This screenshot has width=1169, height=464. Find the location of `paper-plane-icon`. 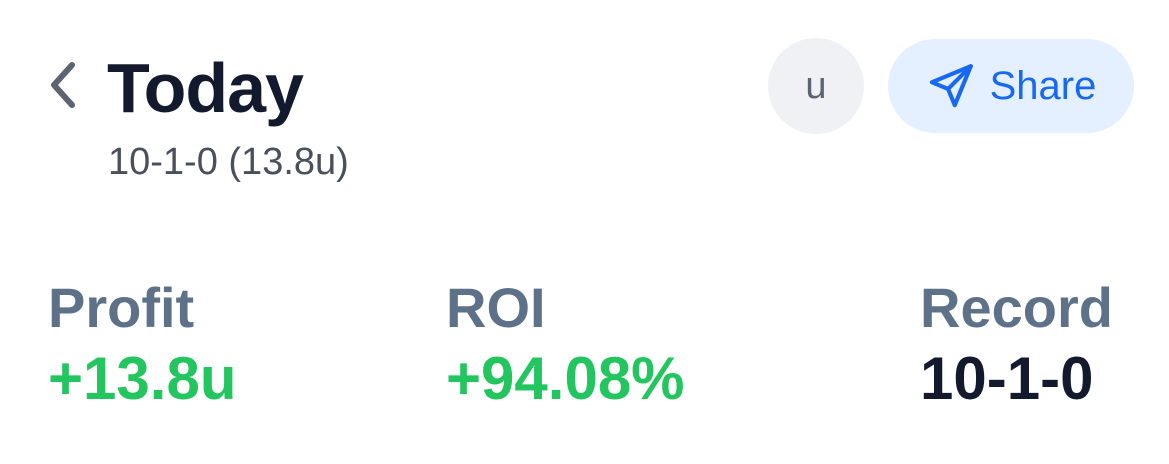

paper-plane-icon is located at coordinates (951, 86).